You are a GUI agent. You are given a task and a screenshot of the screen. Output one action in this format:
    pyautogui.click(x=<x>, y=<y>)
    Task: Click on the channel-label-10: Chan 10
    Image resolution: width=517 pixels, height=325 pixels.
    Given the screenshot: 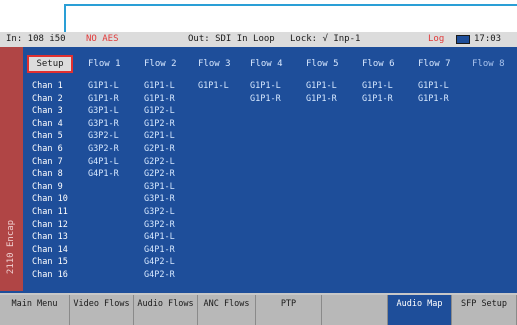 What is the action you would take?
    pyautogui.click(x=50, y=199)
    